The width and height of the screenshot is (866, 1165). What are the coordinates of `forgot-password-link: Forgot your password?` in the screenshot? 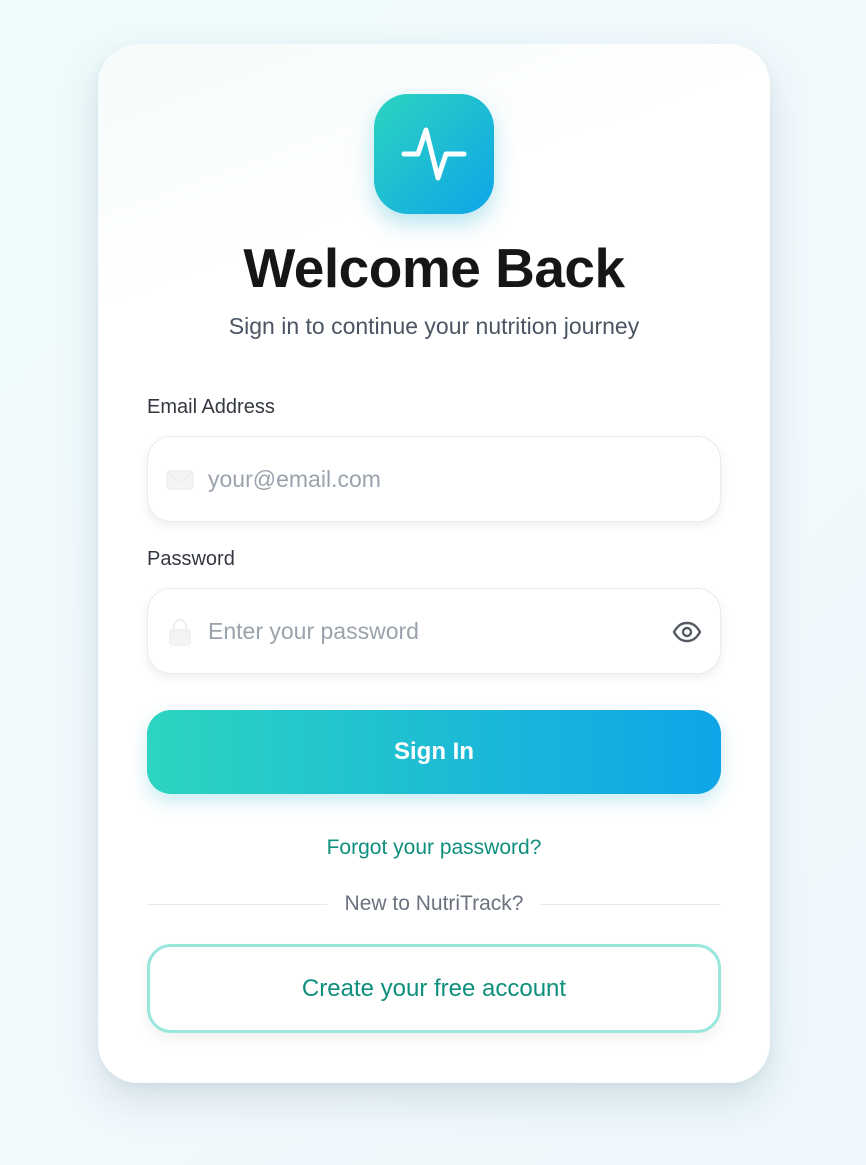 It's located at (434, 848).